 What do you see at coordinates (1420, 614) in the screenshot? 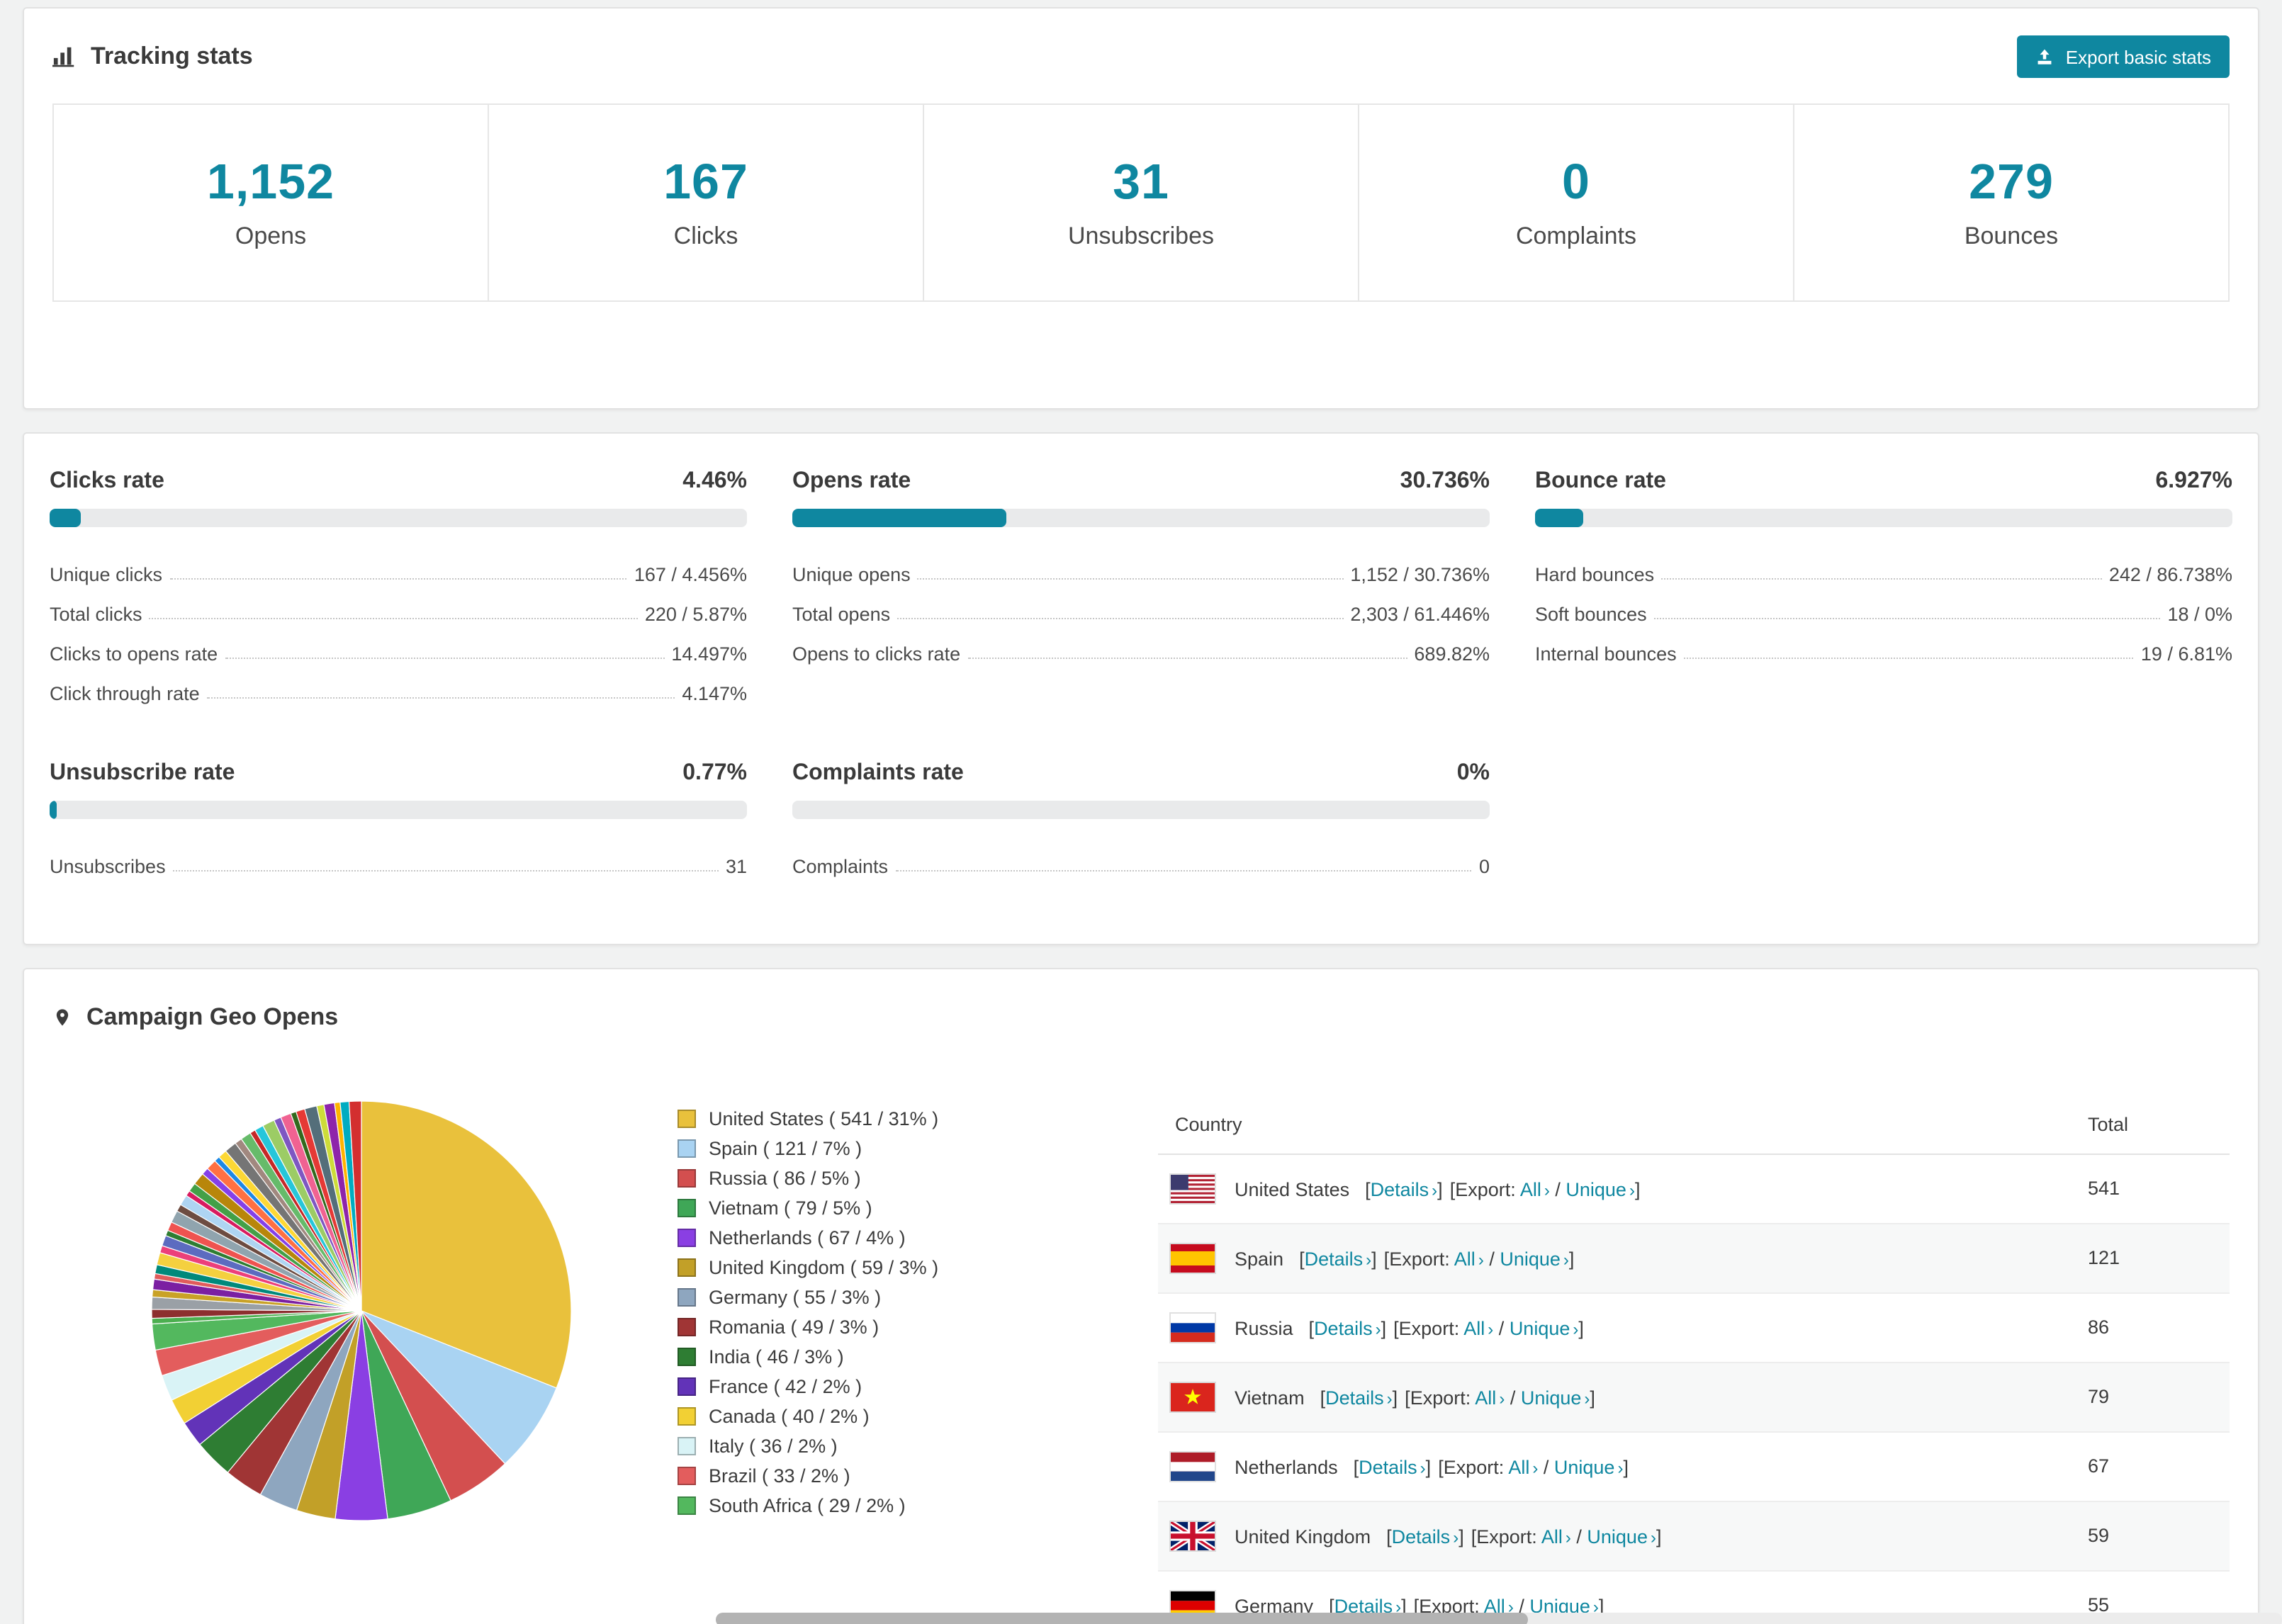
I see `rate-stat-value: 2,303 / 61.446%` at bounding box center [1420, 614].